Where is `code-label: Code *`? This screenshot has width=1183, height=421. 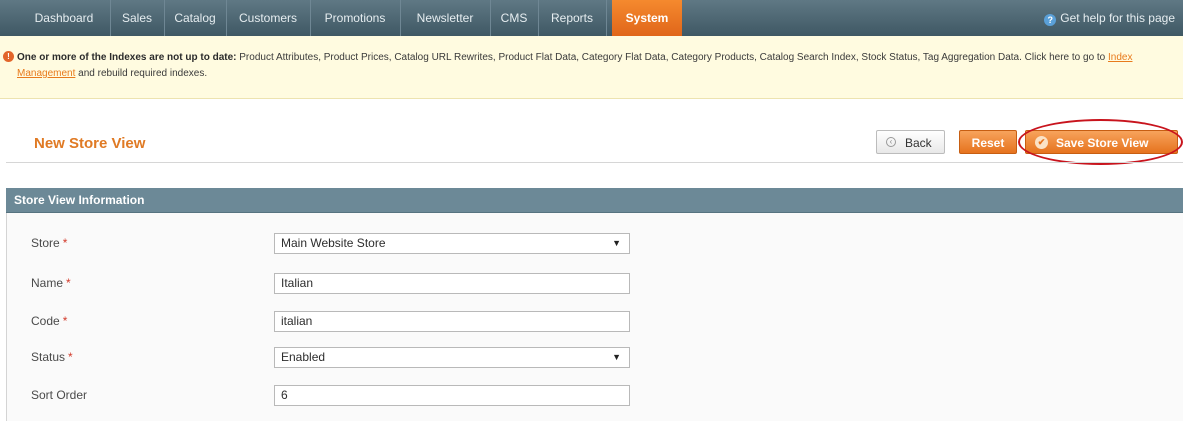 code-label: Code * is located at coordinates (49, 321).